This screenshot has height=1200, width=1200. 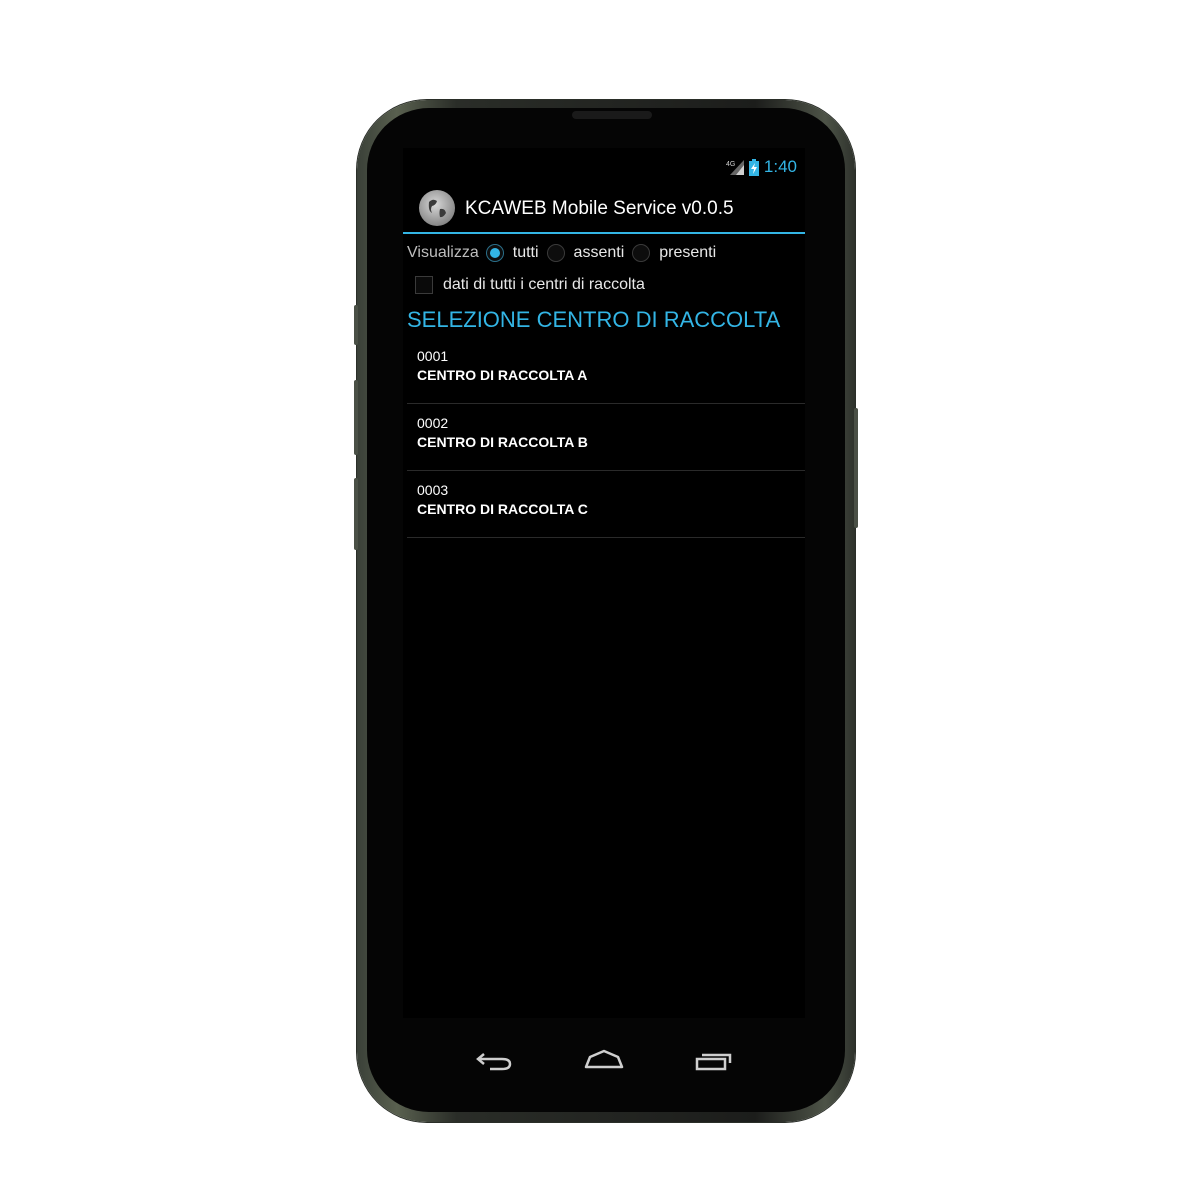 I want to click on volume-up-button, so click(x=356, y=325).